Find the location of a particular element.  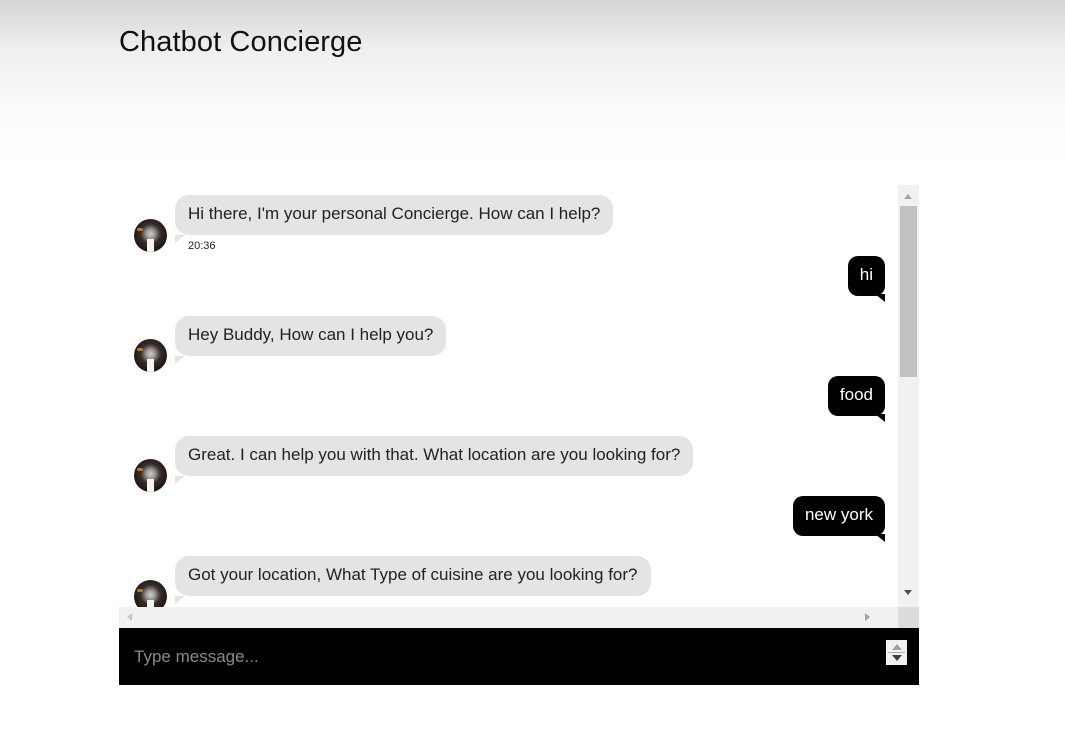

message-composer is located at coordinates (519, 656).